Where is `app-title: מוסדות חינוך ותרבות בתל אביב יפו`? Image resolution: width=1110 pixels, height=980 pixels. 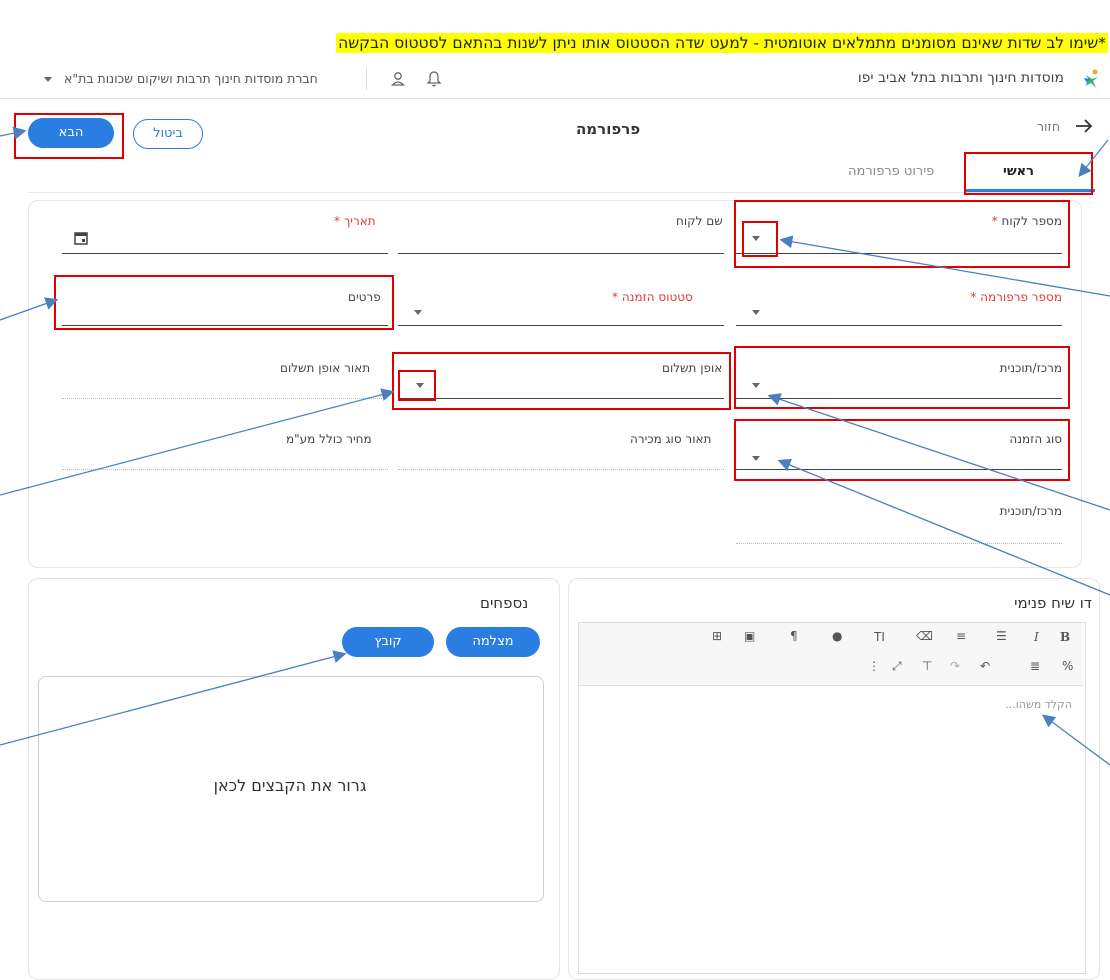 app-title: מוסדות חינוך ותרבות בתל אביב יפו is located at coordinates (960, 78).